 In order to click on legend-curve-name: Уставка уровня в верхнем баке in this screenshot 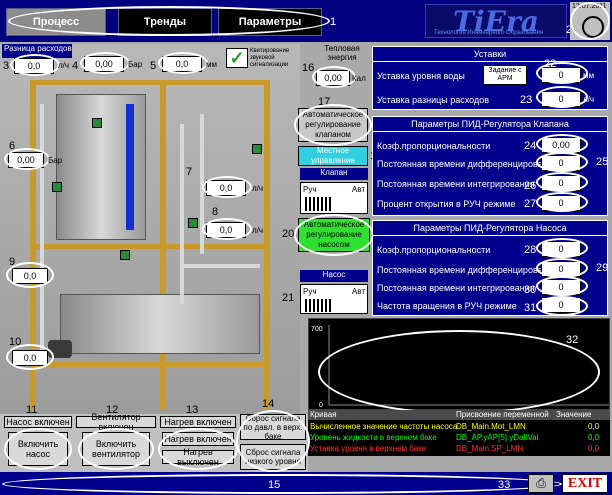, I will do `click(368, 448)`.